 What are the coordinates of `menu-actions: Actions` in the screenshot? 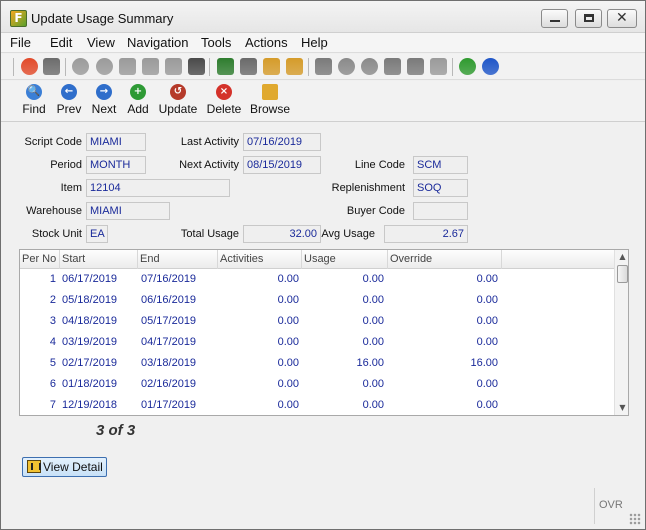 It's located at (266, 42).